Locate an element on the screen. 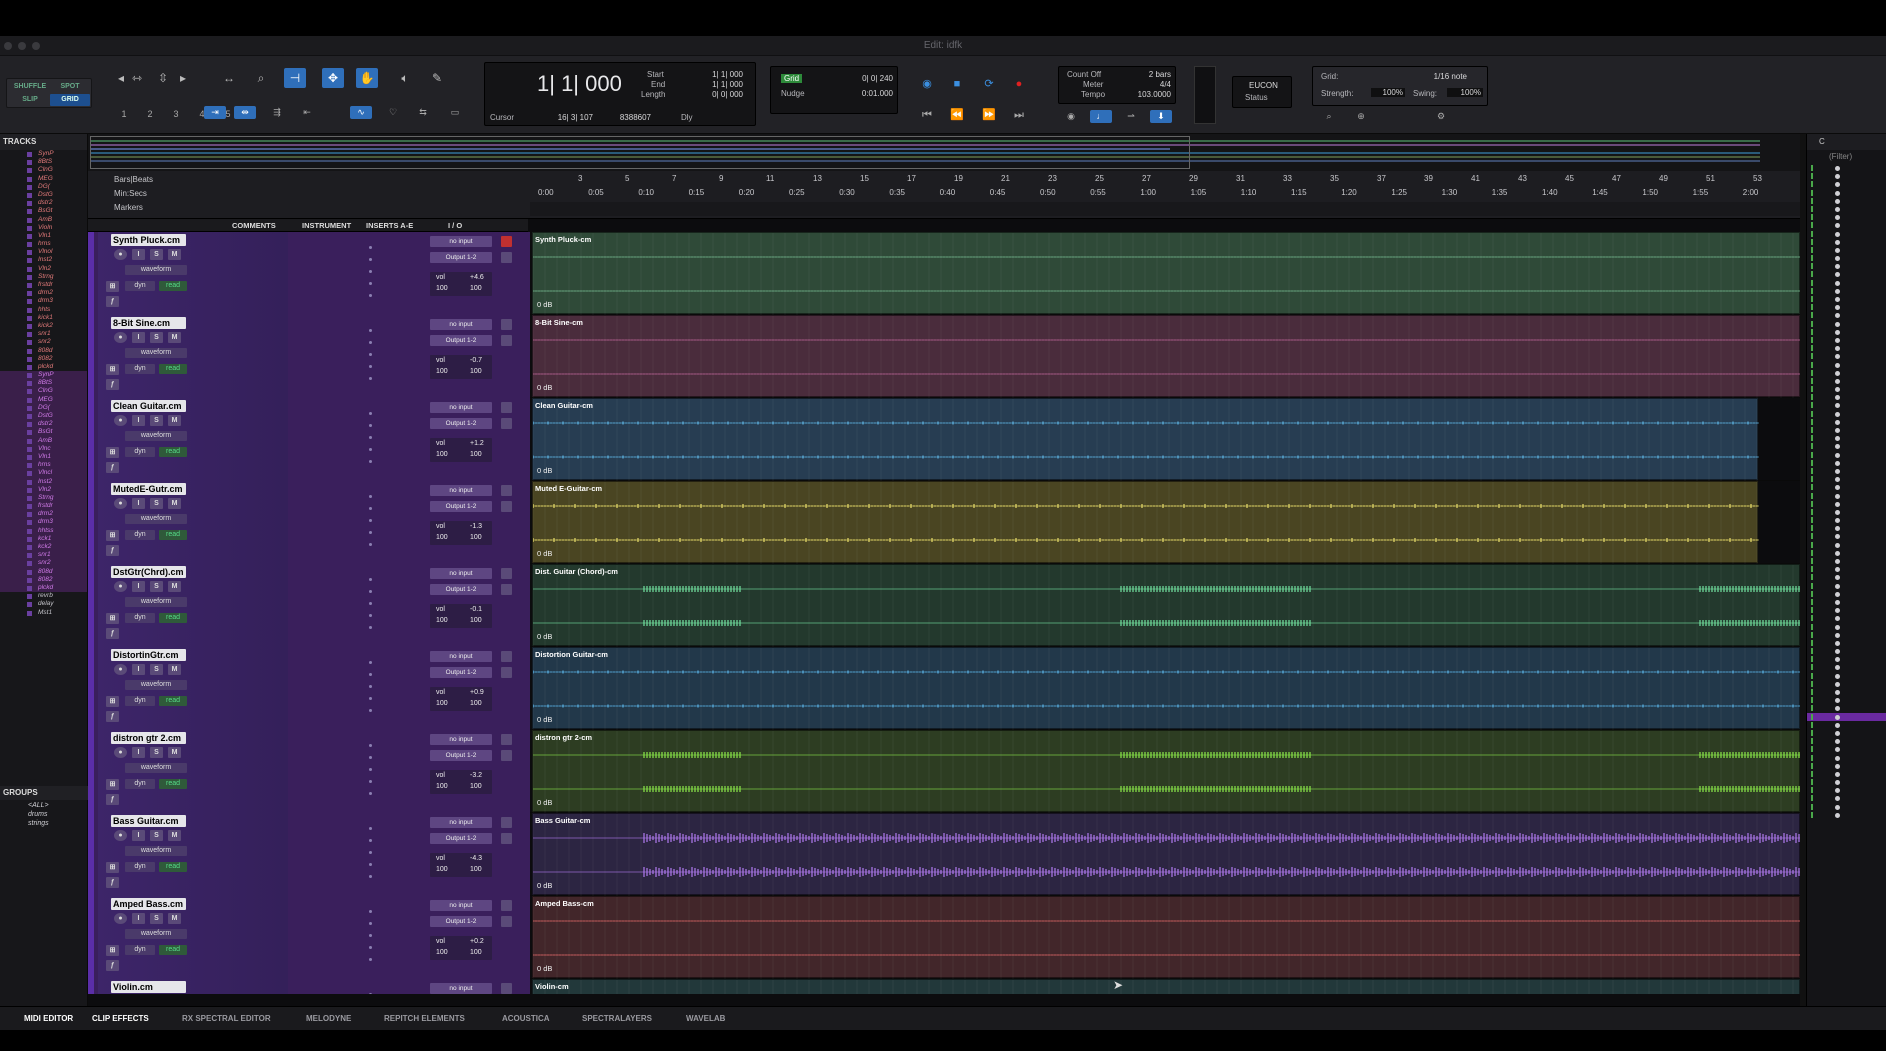 The width and height of the screenshot is (1886, 1051). tracks-list-item: dstr2 is located at coordinates (43, 424).